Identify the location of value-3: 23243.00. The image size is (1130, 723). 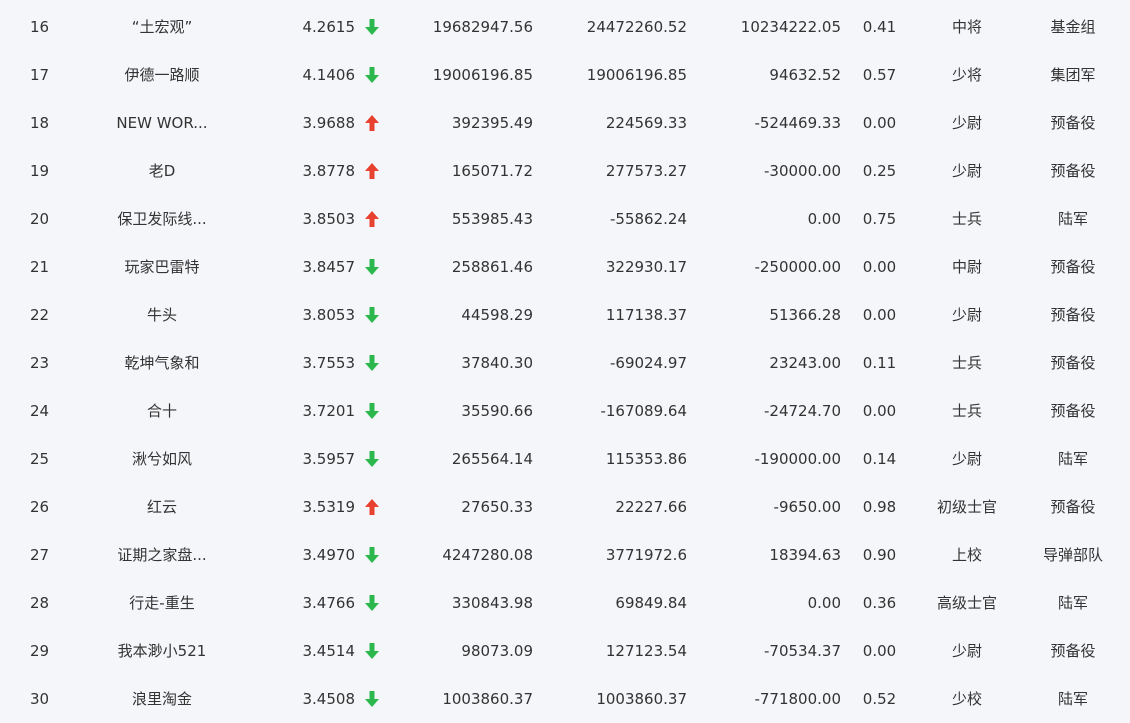
(805, 363).